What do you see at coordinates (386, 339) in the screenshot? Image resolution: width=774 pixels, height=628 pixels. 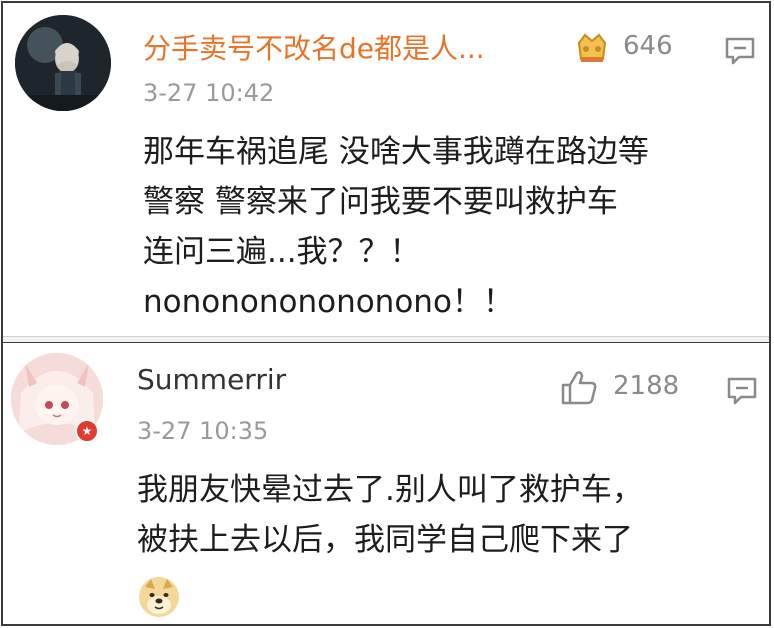 I see `comment-divider` at bounding box center [386, 339].